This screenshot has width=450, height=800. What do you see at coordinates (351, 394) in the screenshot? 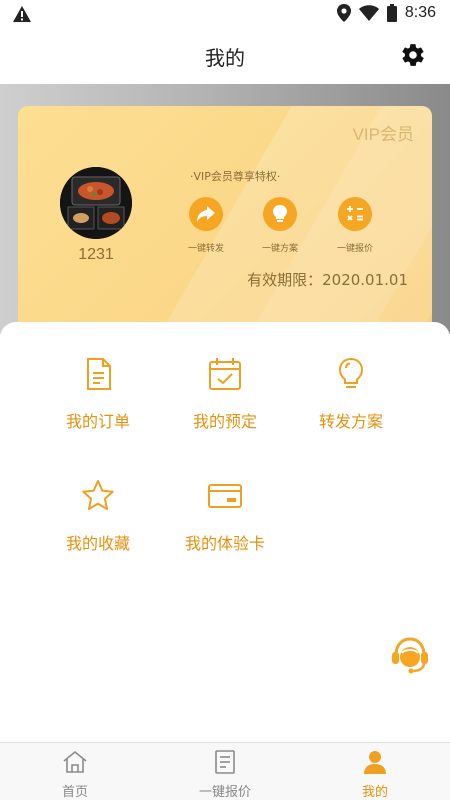
I see `menu-share-plan: 转发方案` at bounding box center [351, 394].